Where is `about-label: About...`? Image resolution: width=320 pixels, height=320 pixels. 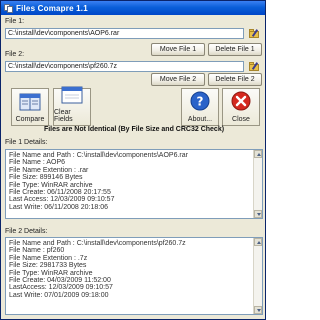 about-label: About... is located at coordinates (200, 119).